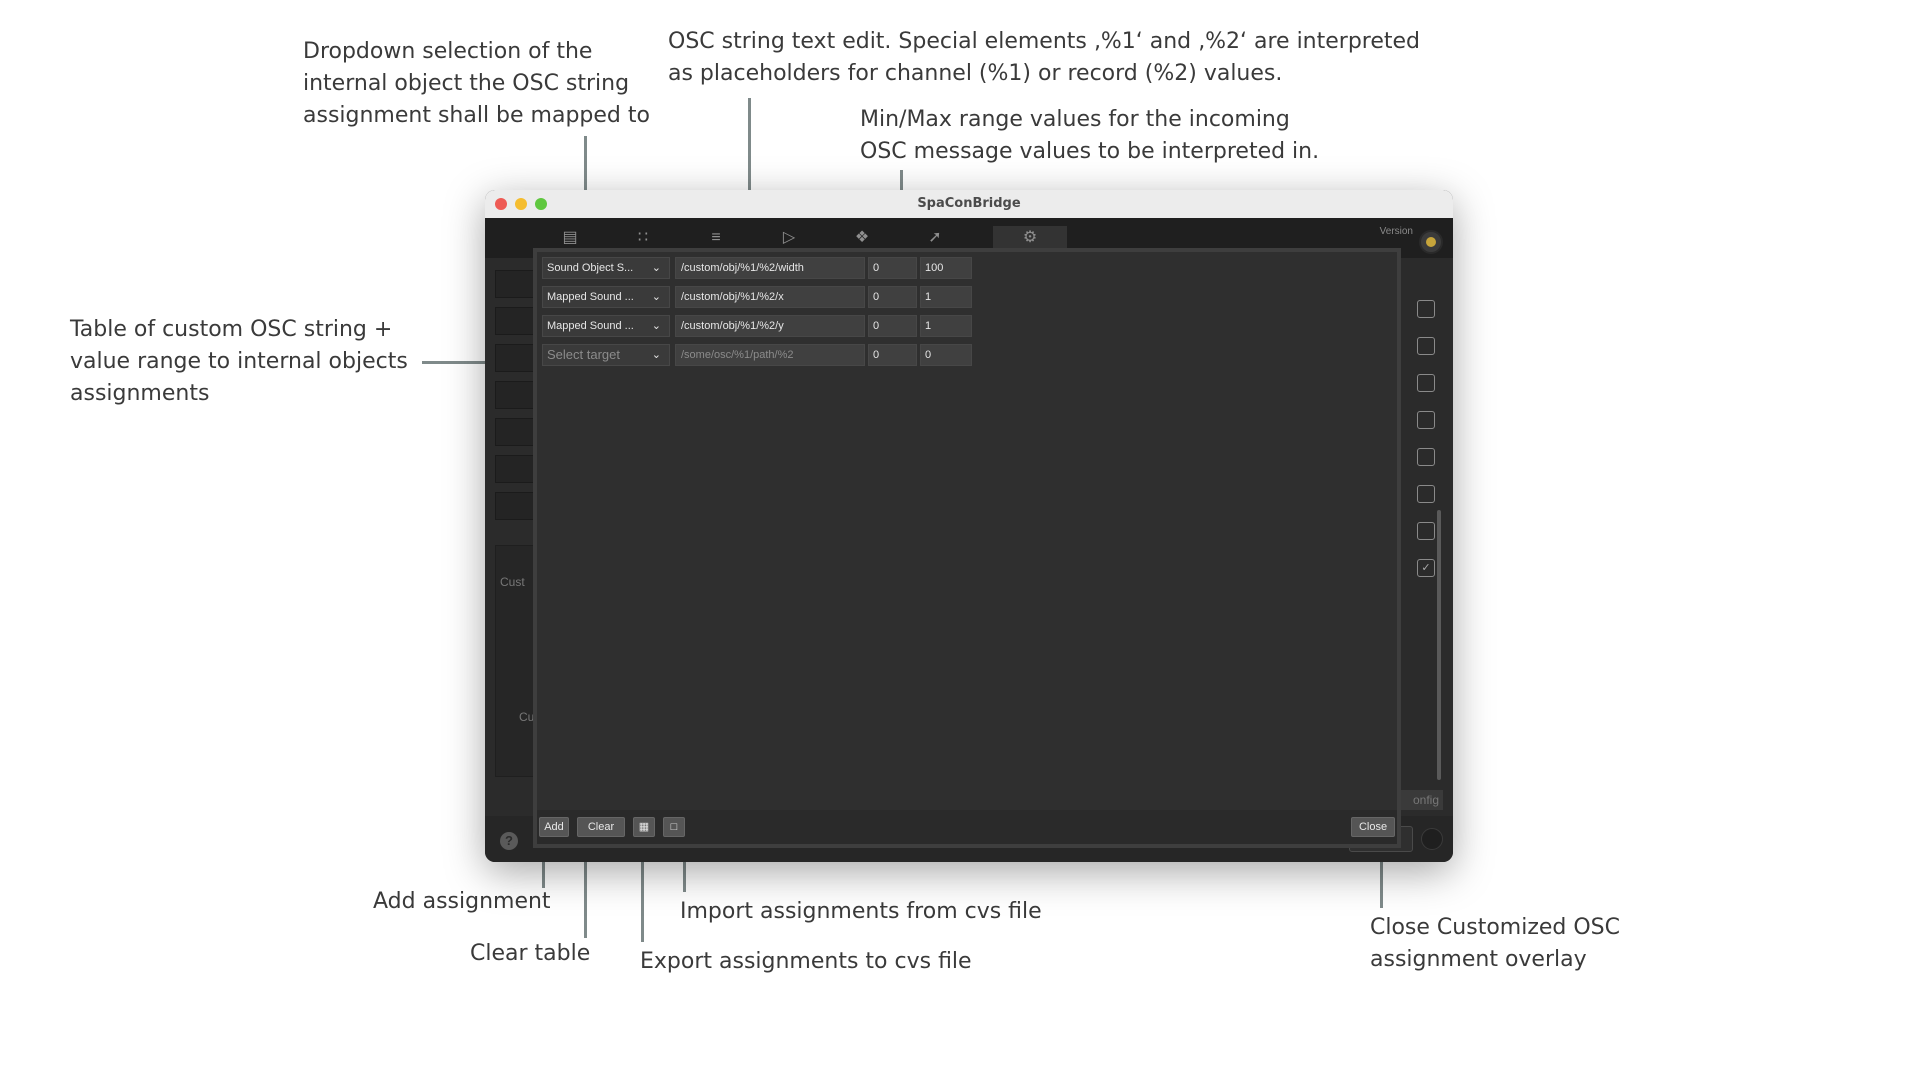 The image size is (1920, 1080). I want to click on status-indicator, so click(1431, 242).